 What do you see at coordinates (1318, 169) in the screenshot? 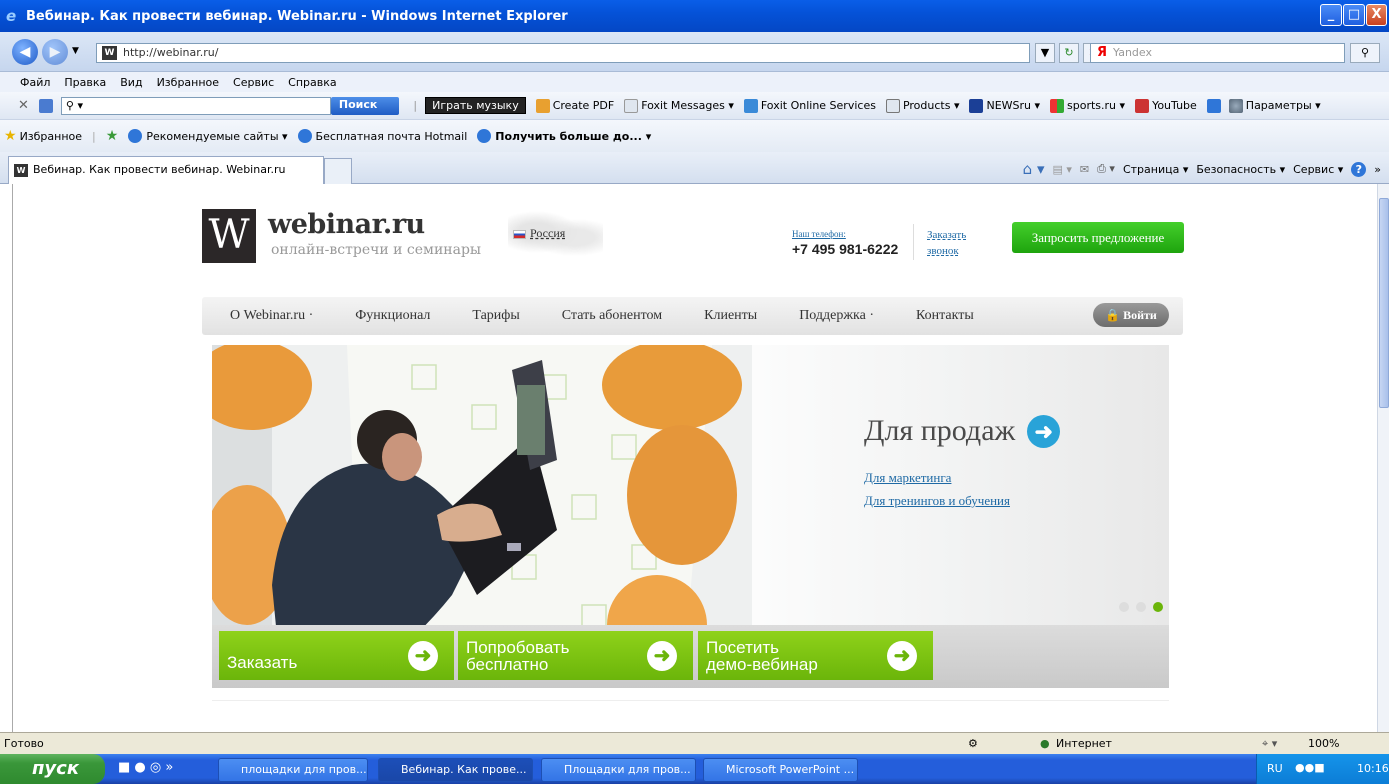
I see `tools-menu: Сервис ▾` at bounding box center [1318, 169].